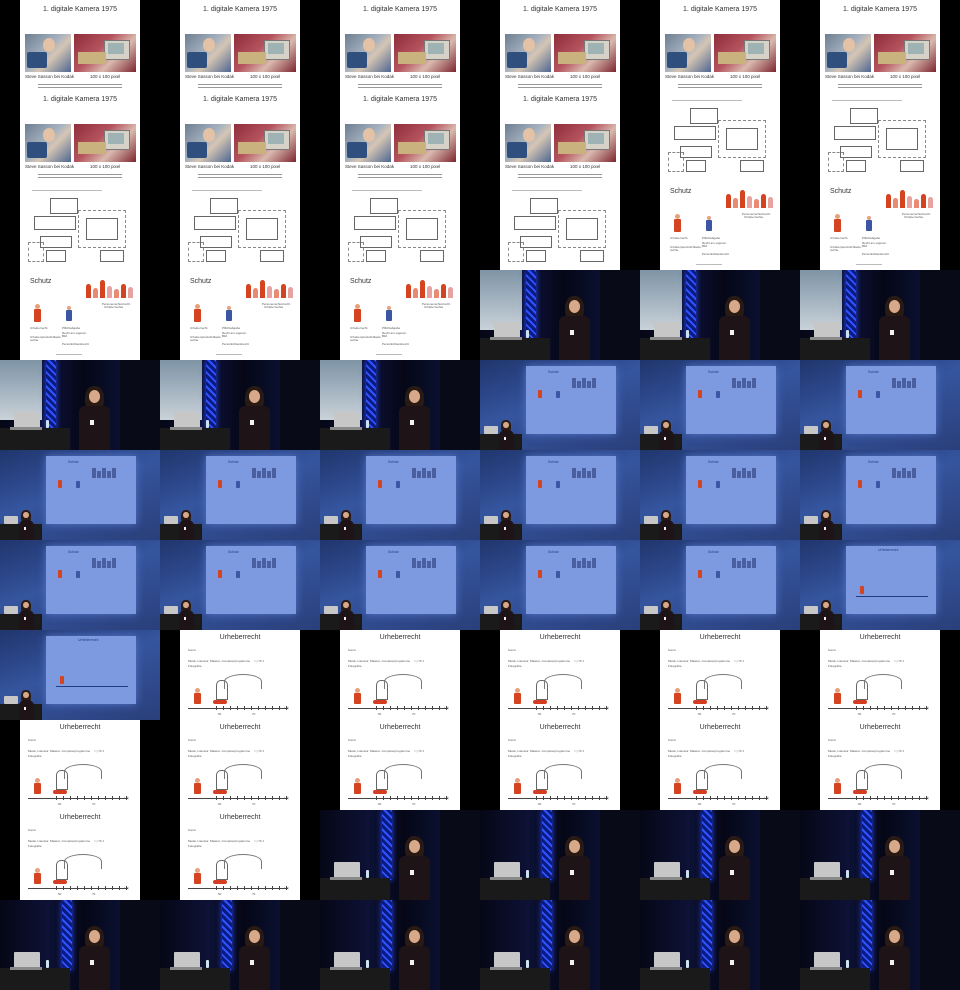  What do you see at coordinates (888, 550) in the screenshot?
I see `projected-title: Urheberrecht` at bounding box center [888, 550].